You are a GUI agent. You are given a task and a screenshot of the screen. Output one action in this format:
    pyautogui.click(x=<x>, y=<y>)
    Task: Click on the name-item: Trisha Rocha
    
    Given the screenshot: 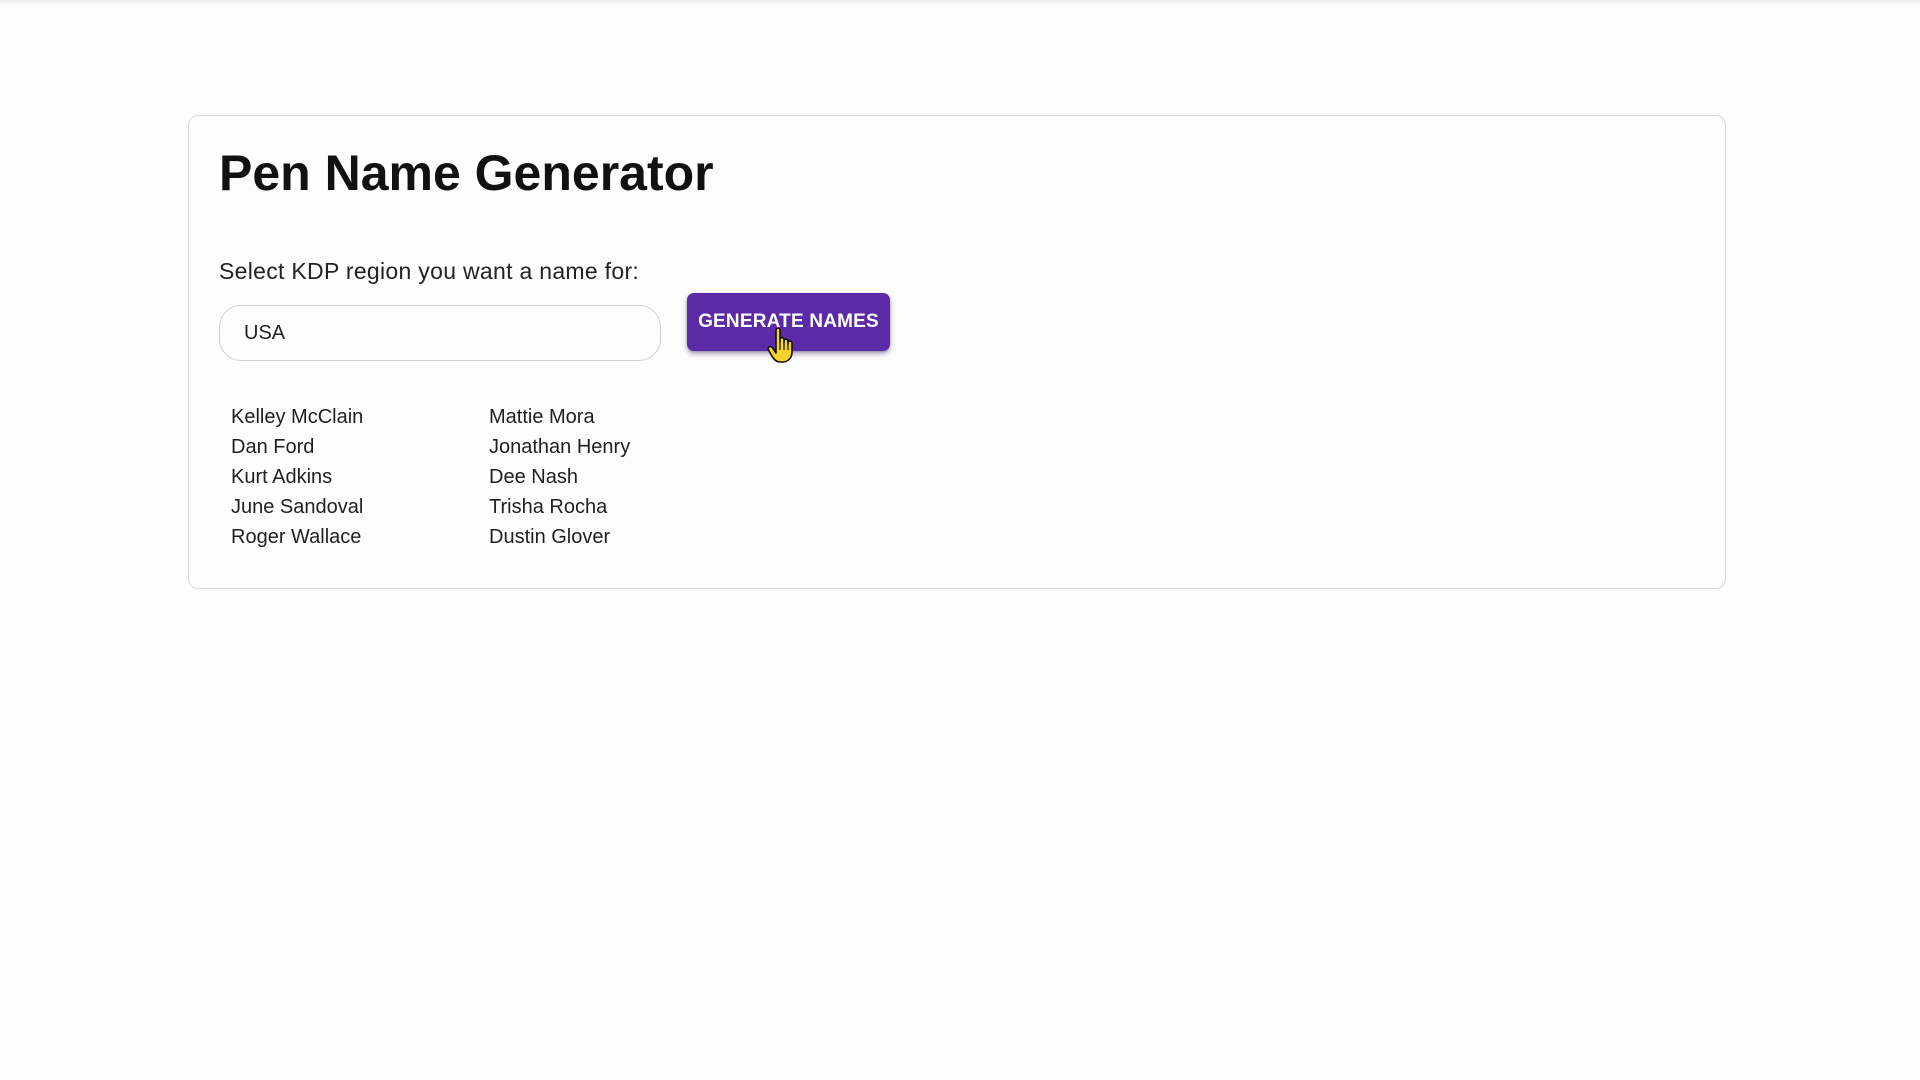 What is the action you would take?
    pyautogui.click(x=548, y=507)
    